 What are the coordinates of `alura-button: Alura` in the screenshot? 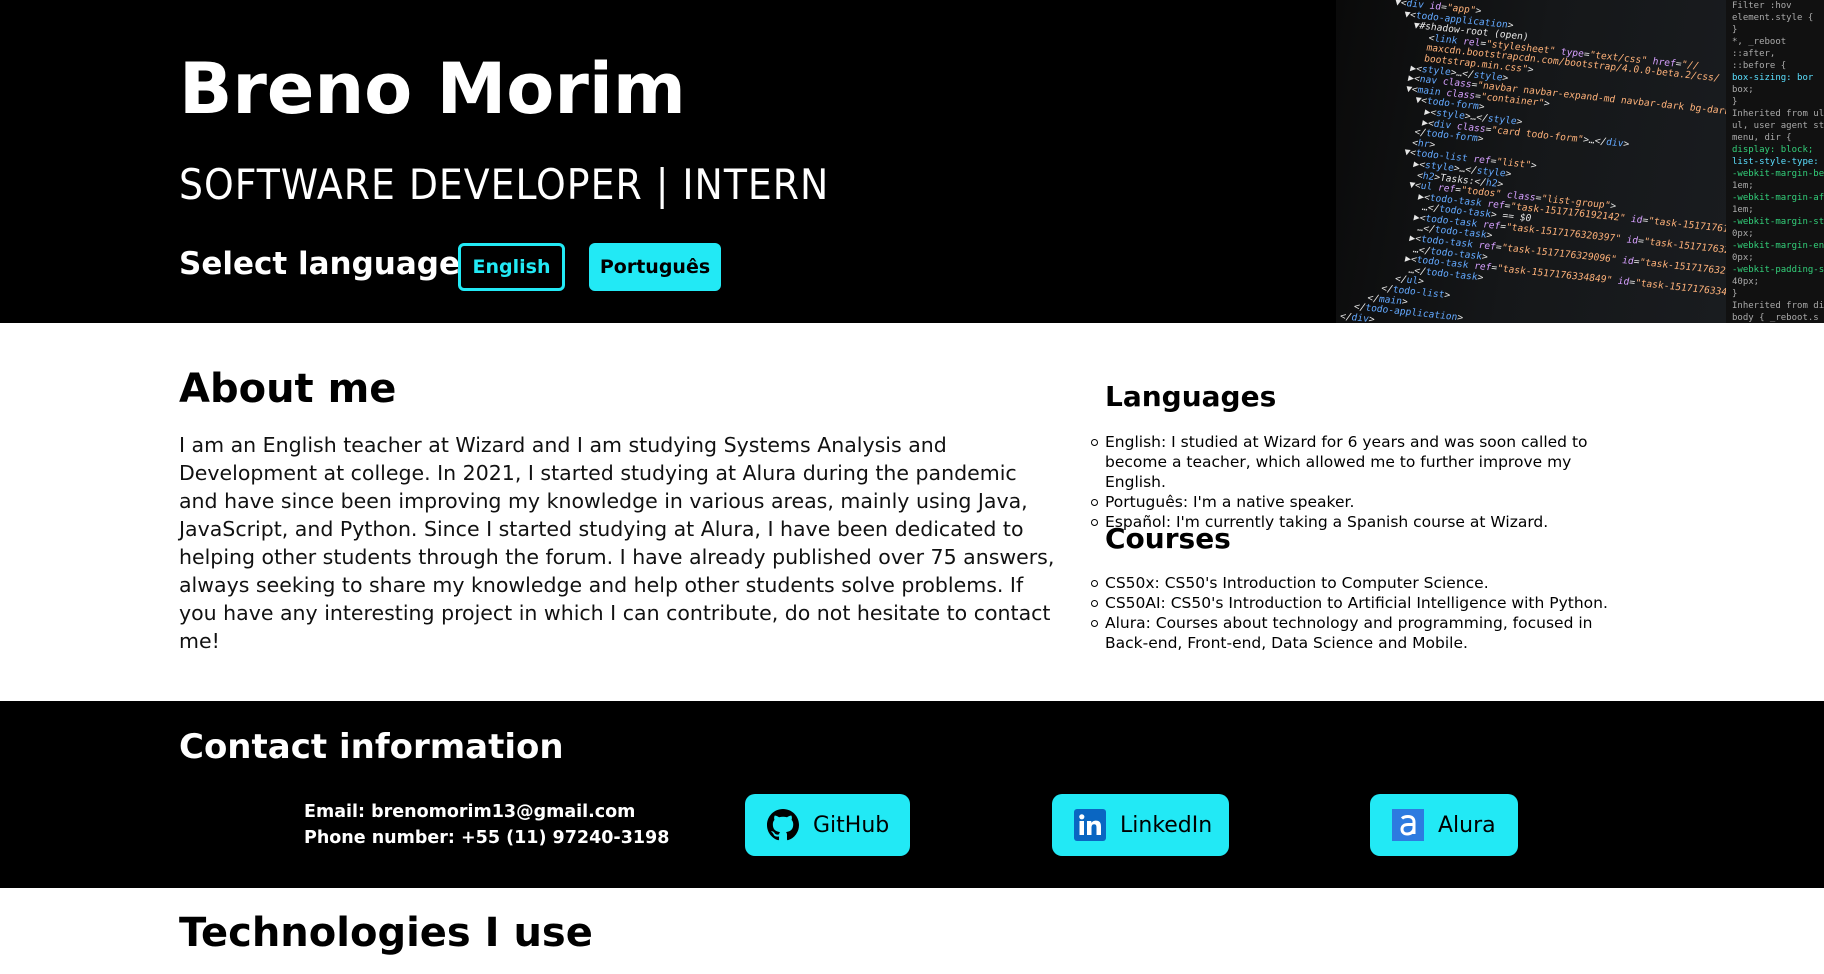 It's located at (1444, 825).